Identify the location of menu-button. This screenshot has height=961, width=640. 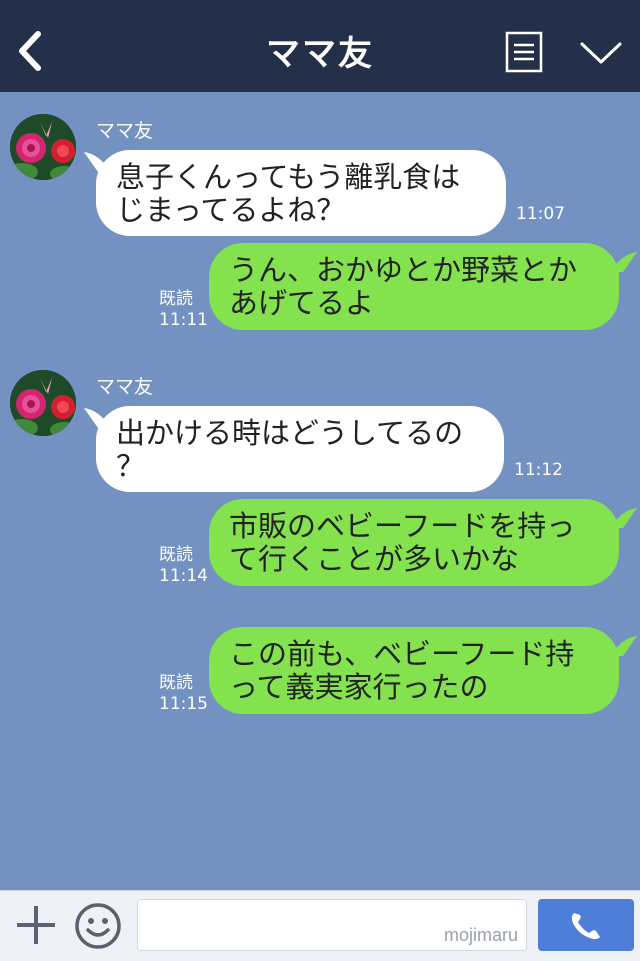
(524, 52).